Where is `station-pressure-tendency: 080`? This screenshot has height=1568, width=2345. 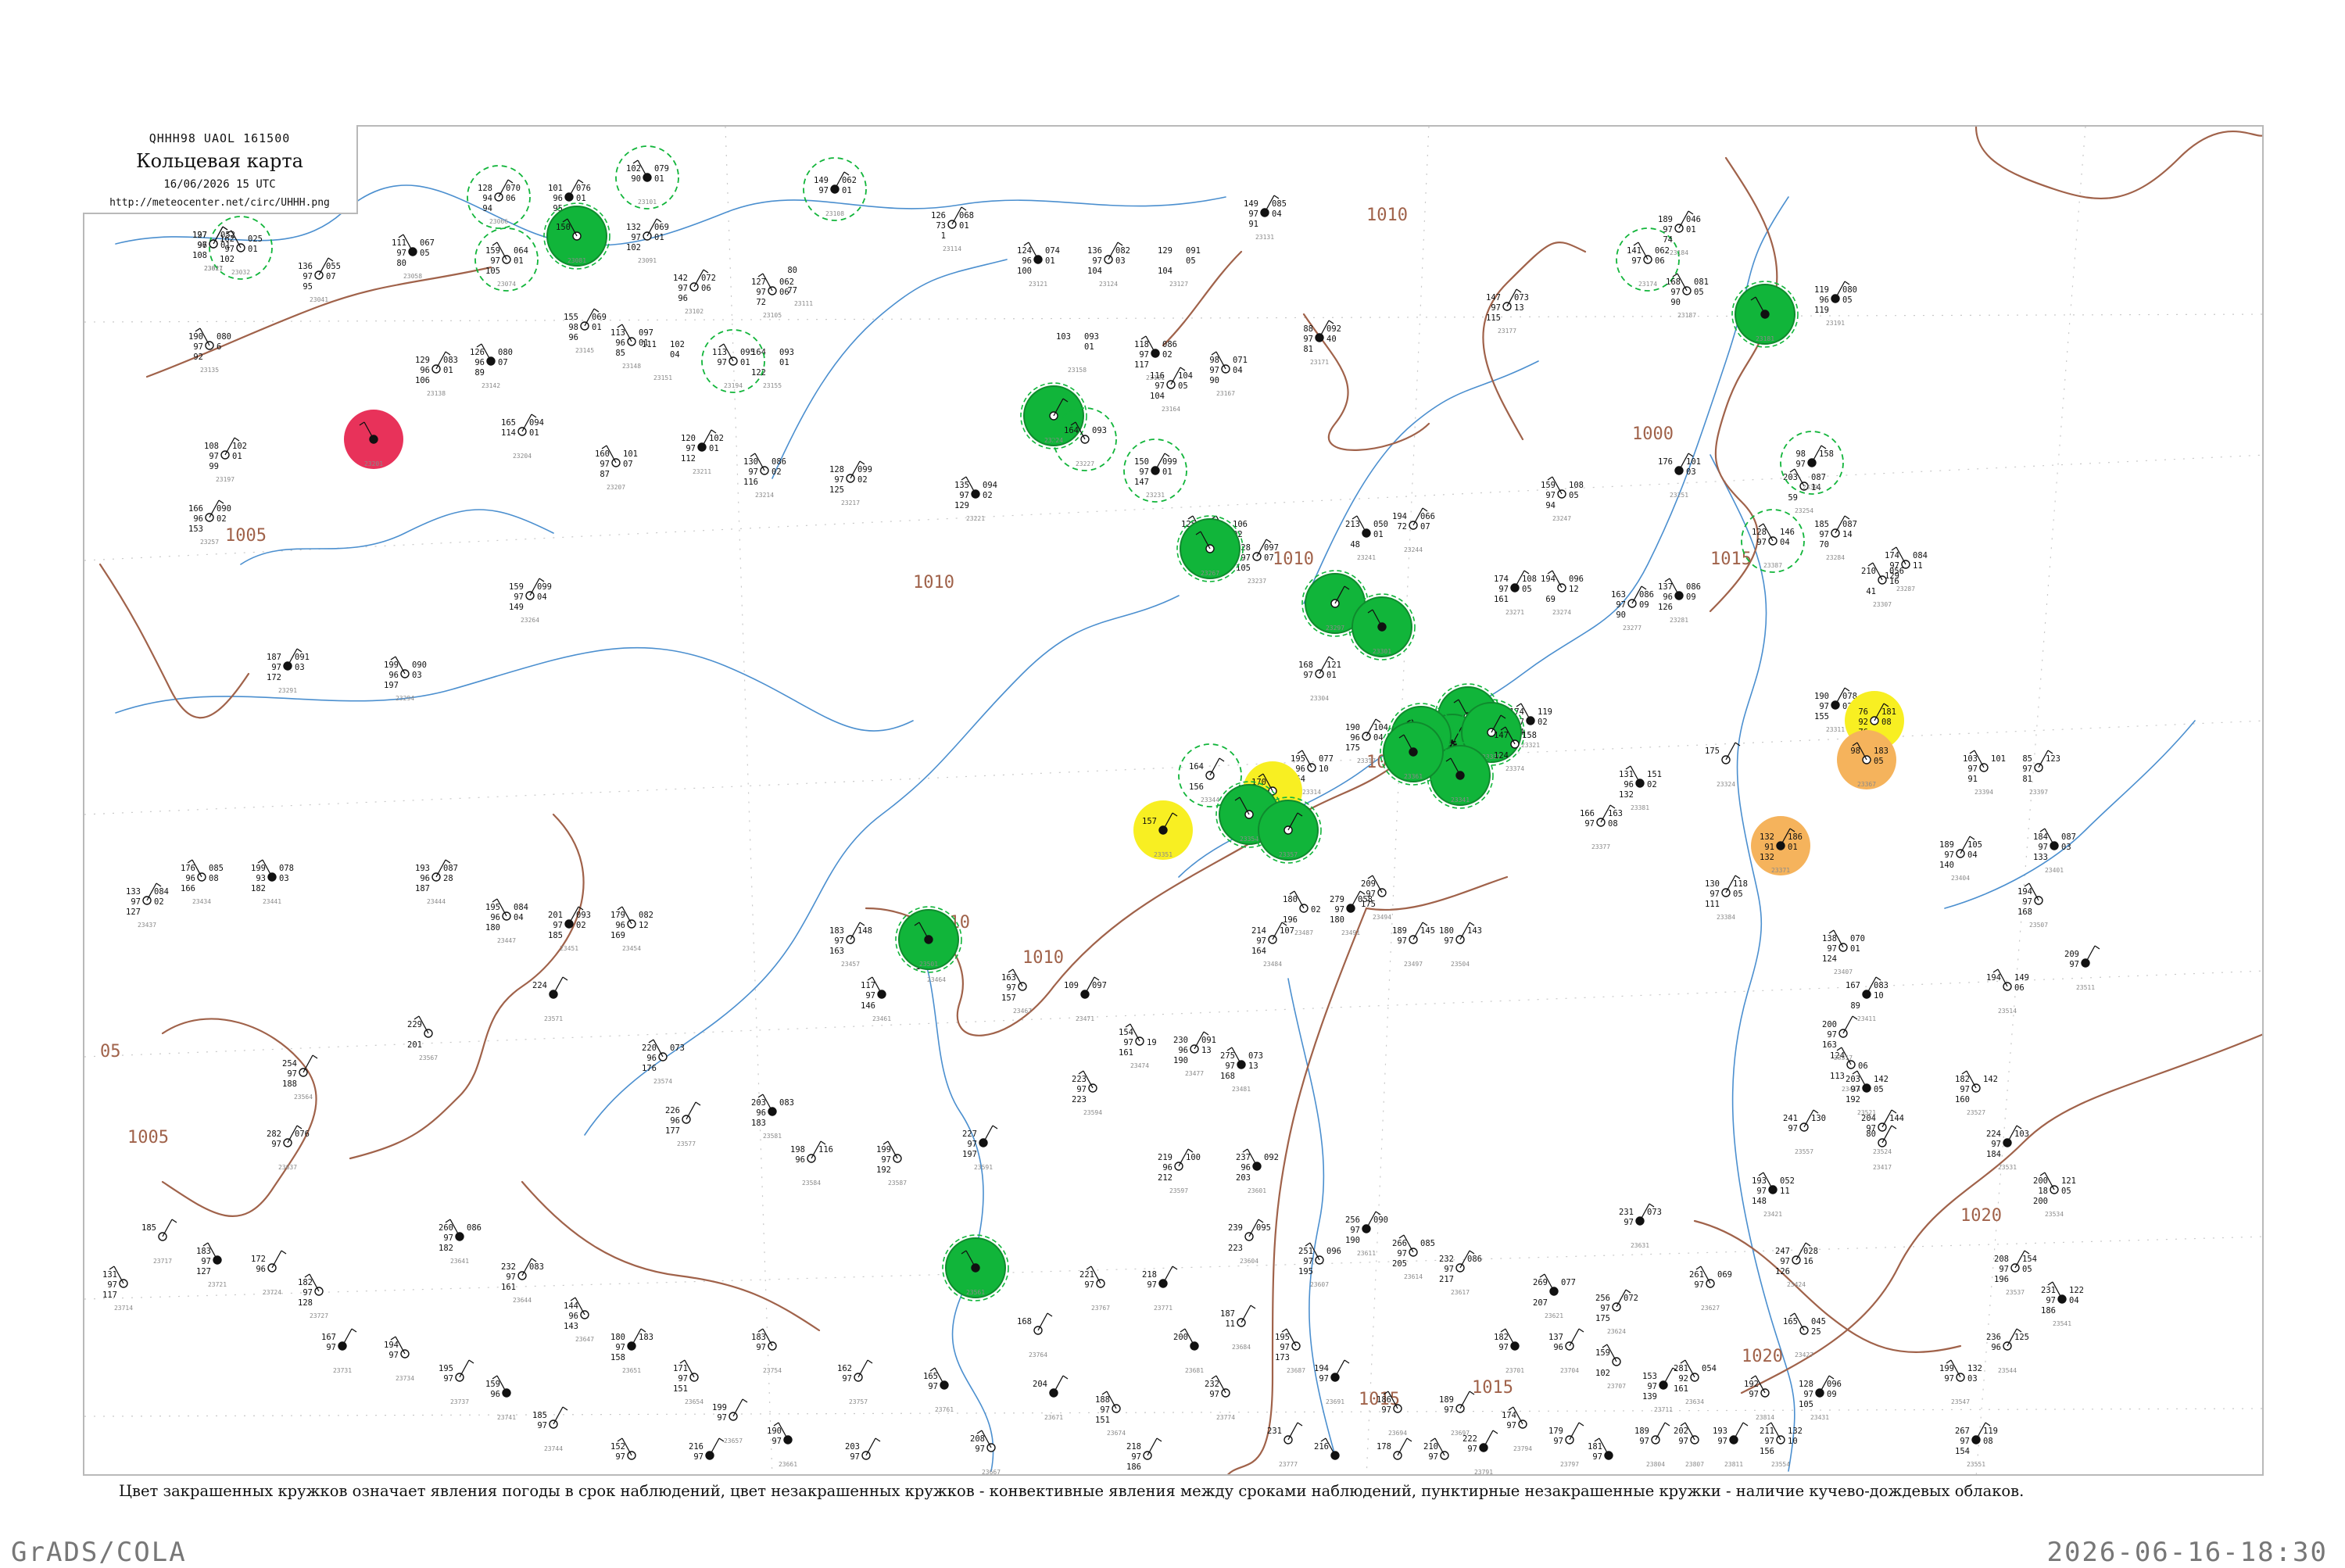
station-pressure-tendency: 080 is located at coordinates (505, 352).